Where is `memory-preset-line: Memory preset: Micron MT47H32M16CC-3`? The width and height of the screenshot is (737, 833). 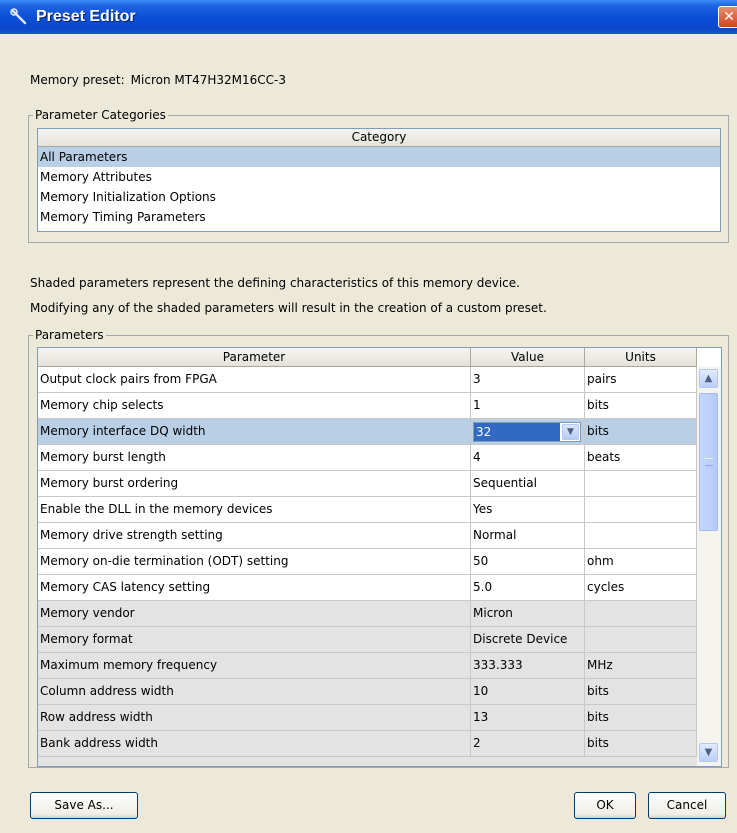
memory-preset-line: Memory preset: Micron MT47H32M16CC-3 is located at coordinates (158, 80).